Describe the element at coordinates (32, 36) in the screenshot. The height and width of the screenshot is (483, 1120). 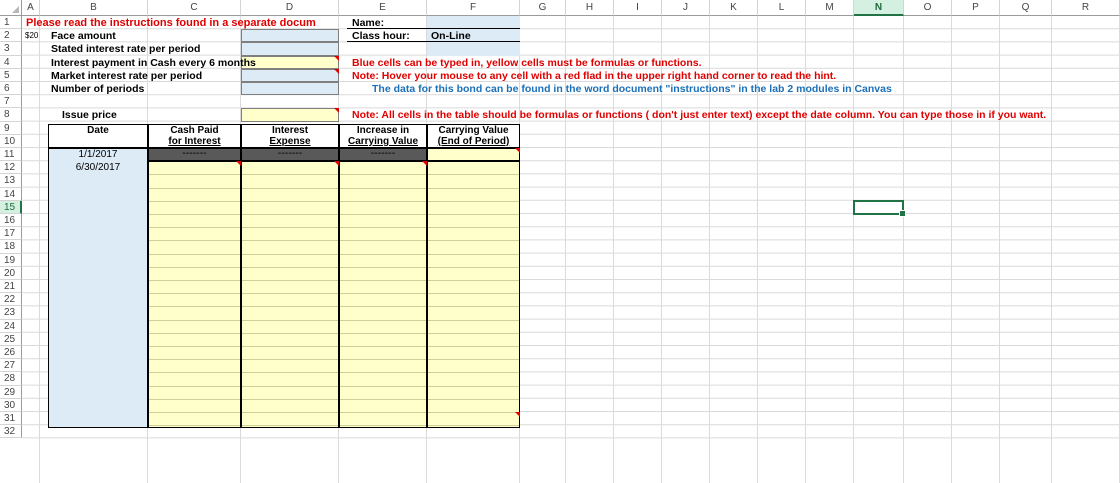
I see `a2-note: $20` at that location.